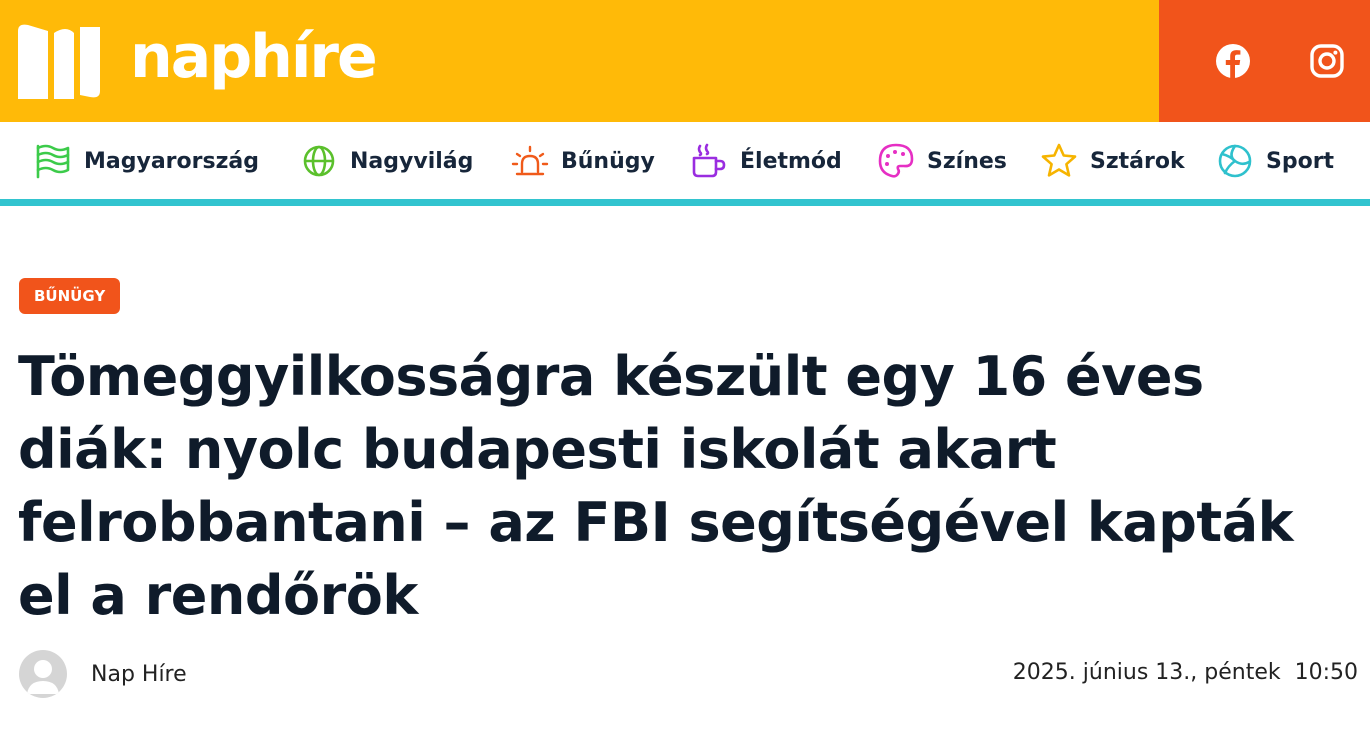 Image resolution: width=1370 pixels, height=745 pixels. Describe the element at coordinates (791, 161) in the screenshot. I see `nav-label: Életmód` at that location.